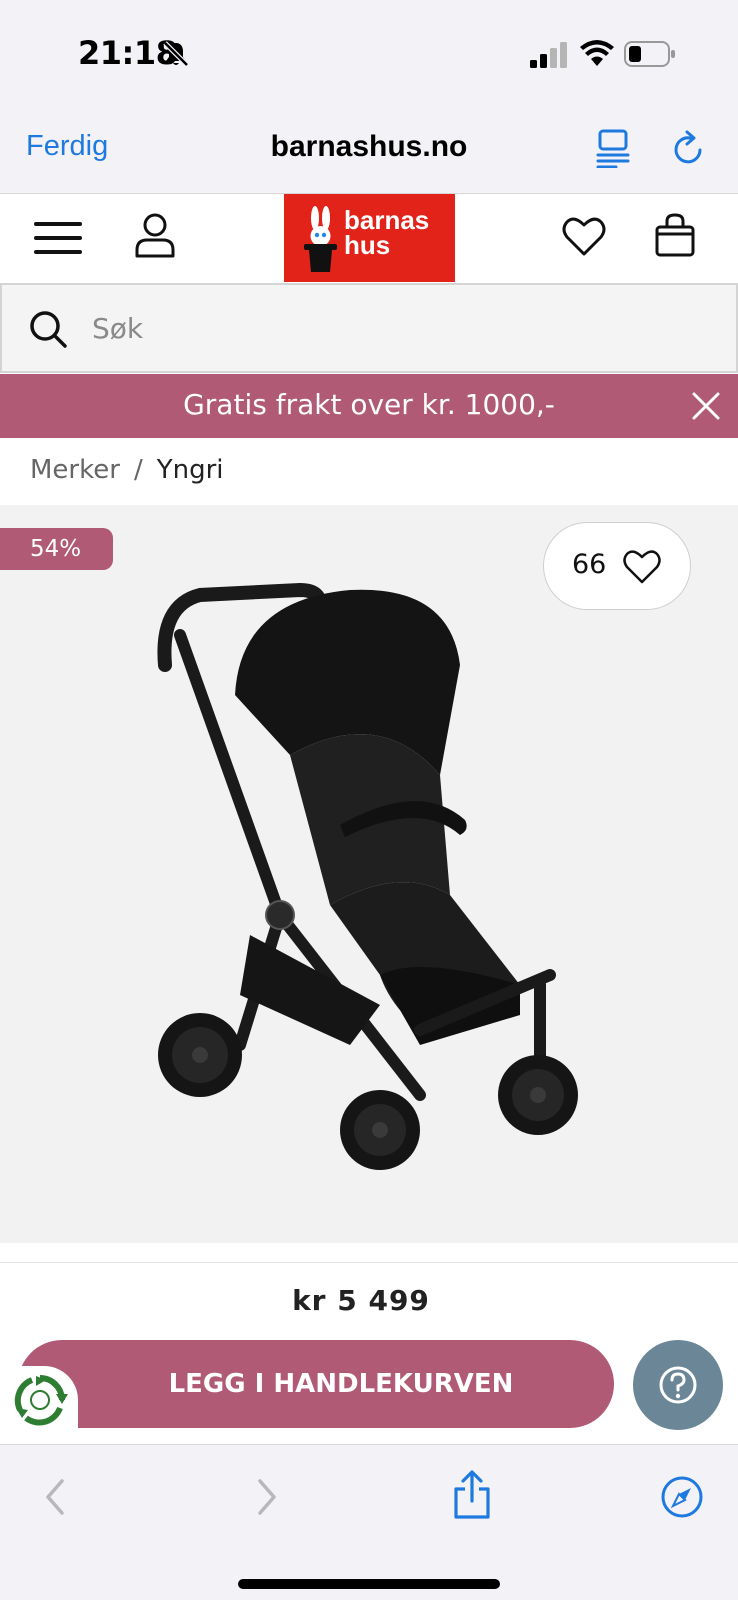 This screenshot has height=1600, width=738. I want to click on breadcrumb-current: Yngri, so click(190, 470).